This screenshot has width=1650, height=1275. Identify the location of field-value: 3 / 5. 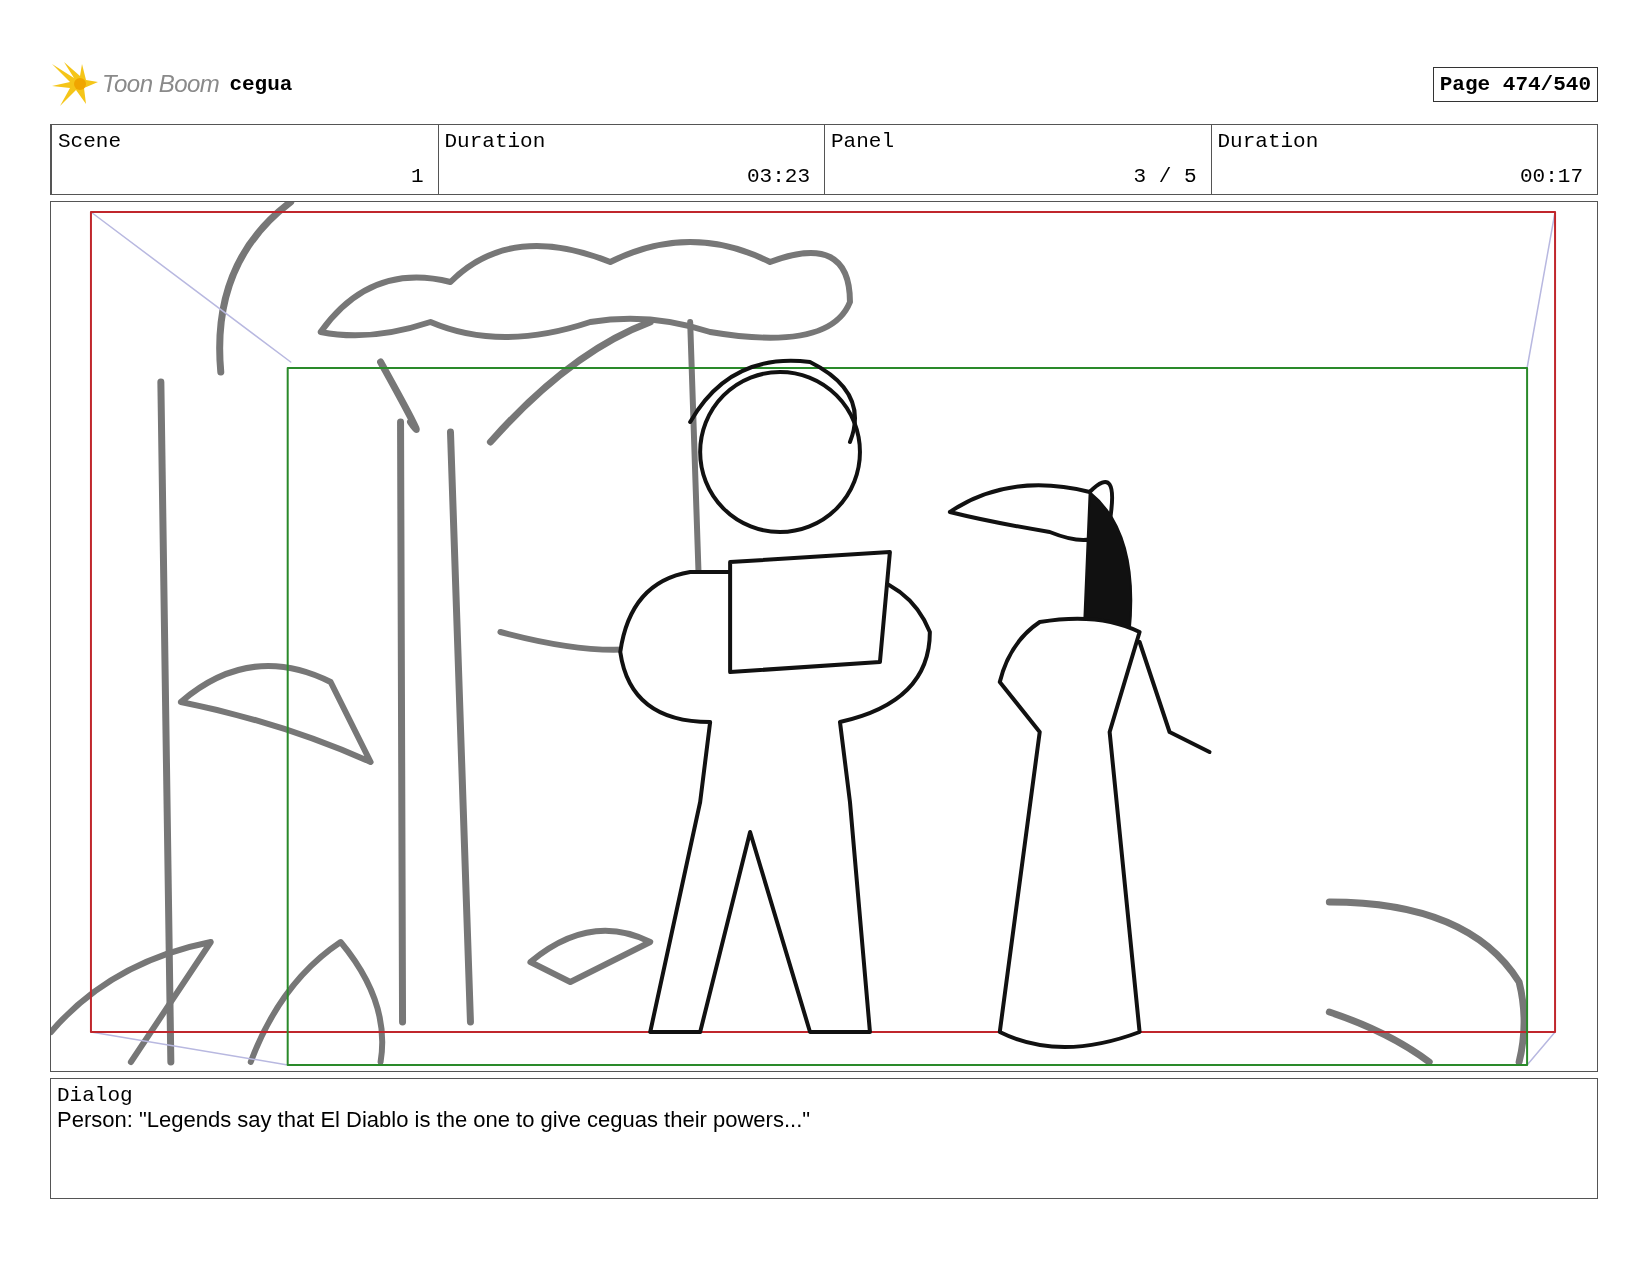
(1165, 176).